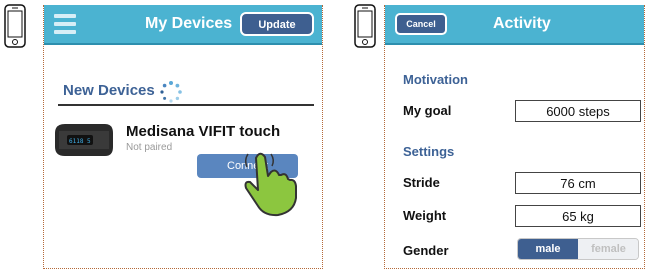 The image size is (645, 271). I want to click on gender-option-female: female, so click(608, 249).